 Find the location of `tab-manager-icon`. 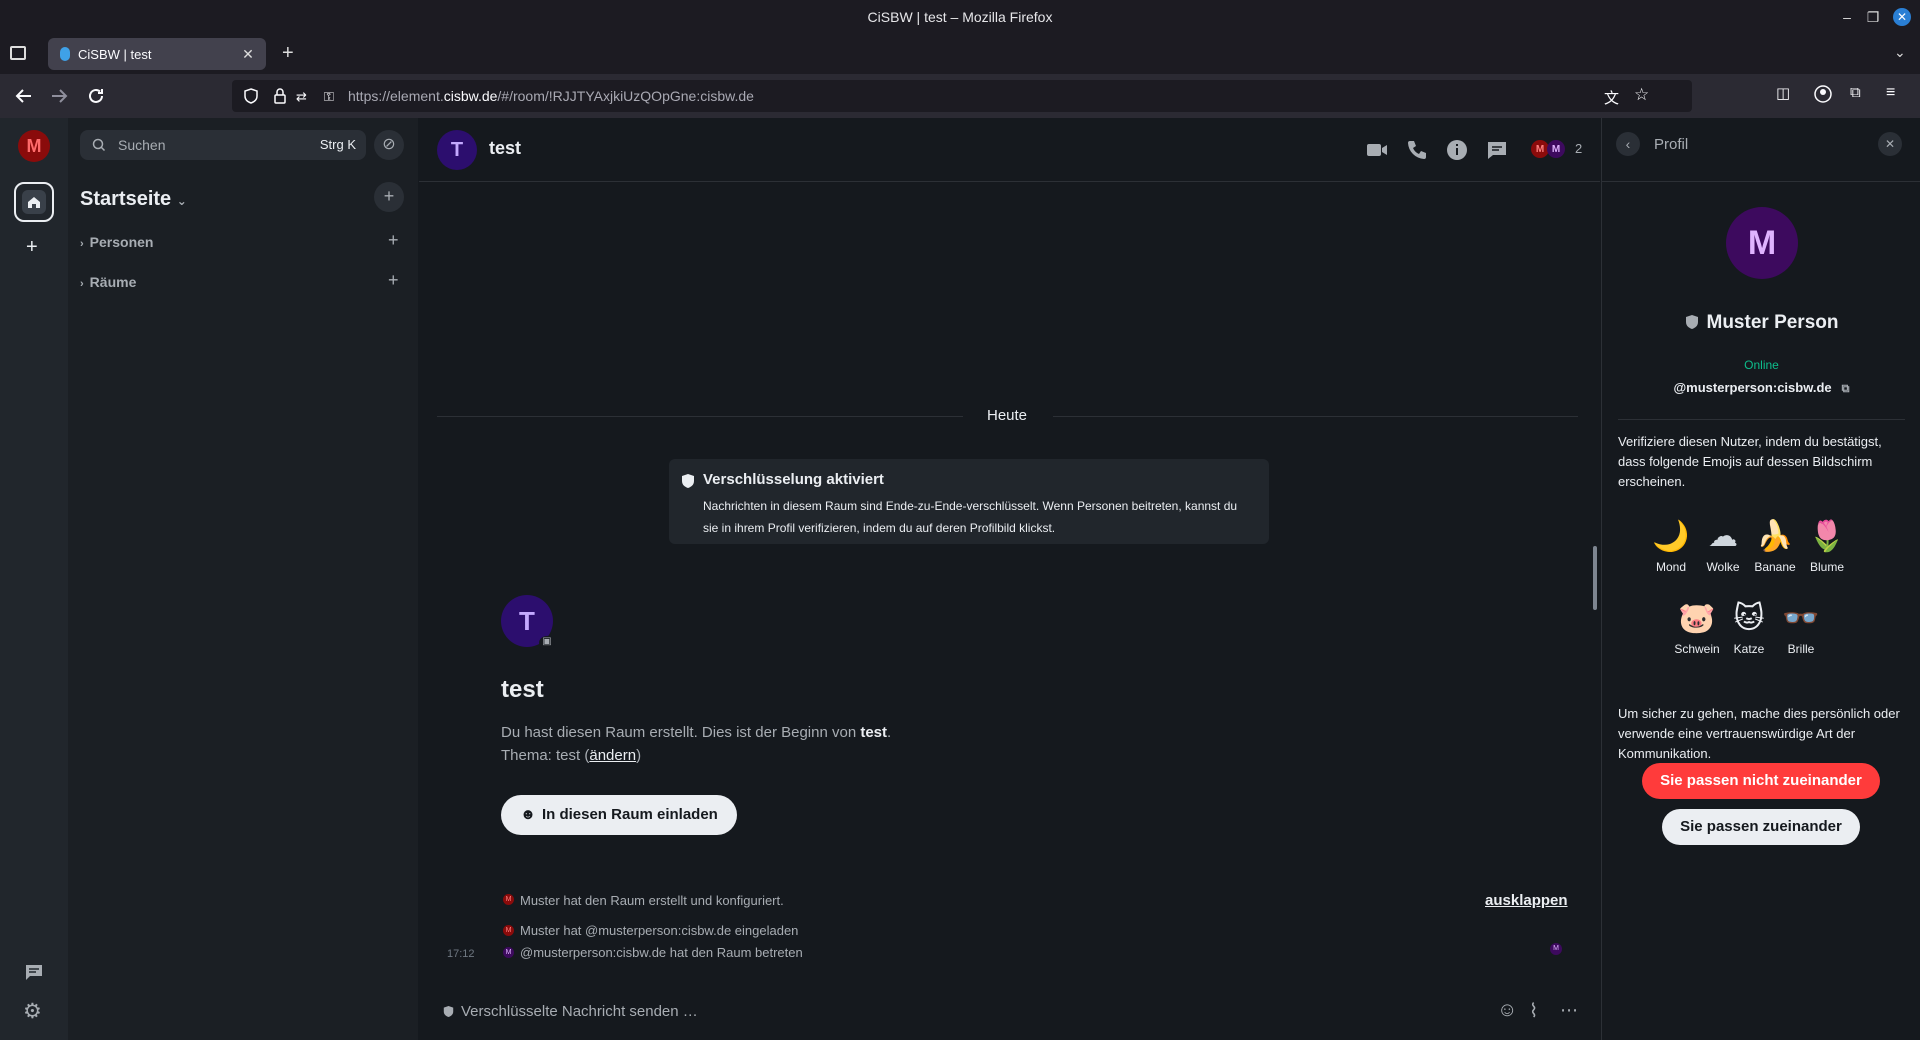

tab-manager-icon is located at coordinates (18, 53).